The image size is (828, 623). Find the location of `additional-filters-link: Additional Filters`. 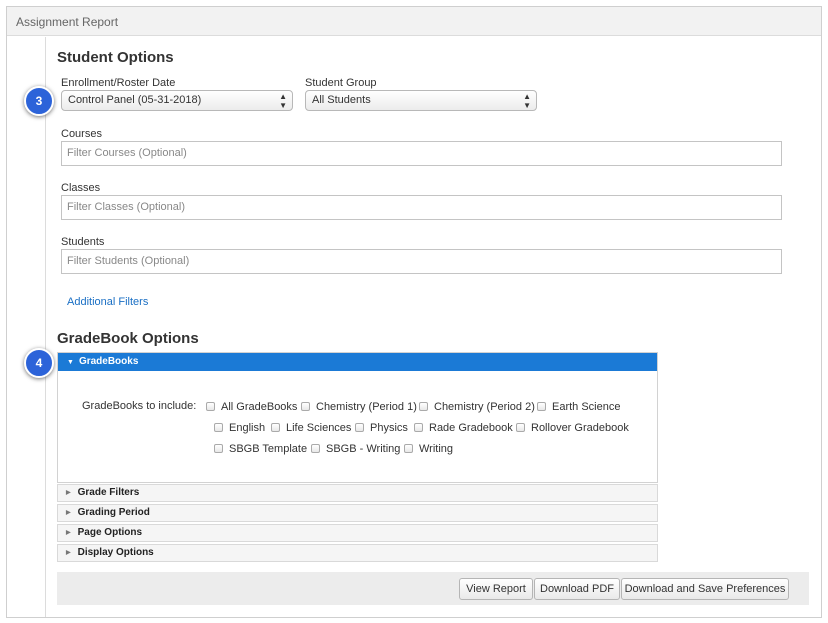

additional-filters-link: Additional Filters is located at coordinates (107, 302).